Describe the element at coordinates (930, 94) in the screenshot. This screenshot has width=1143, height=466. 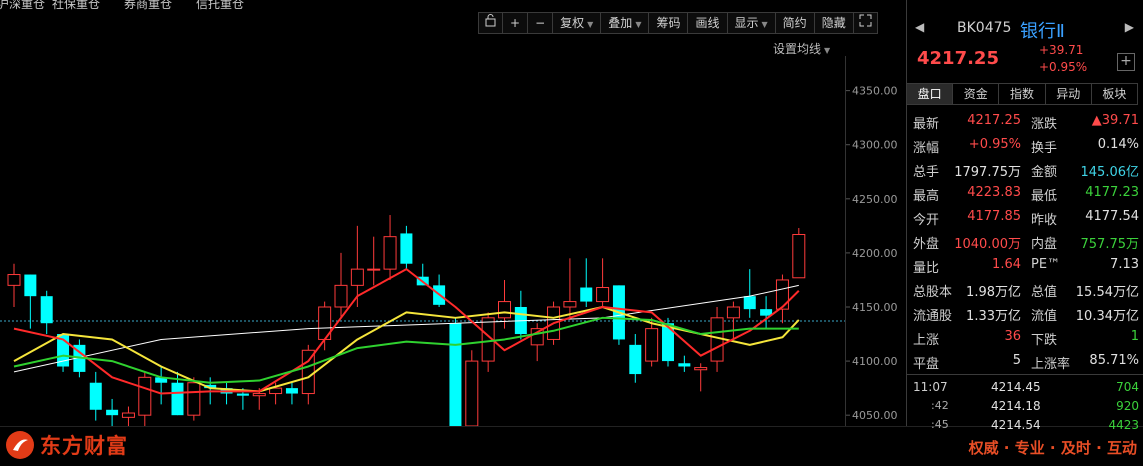
I see `tab-orderbook: 盘口` at that location.